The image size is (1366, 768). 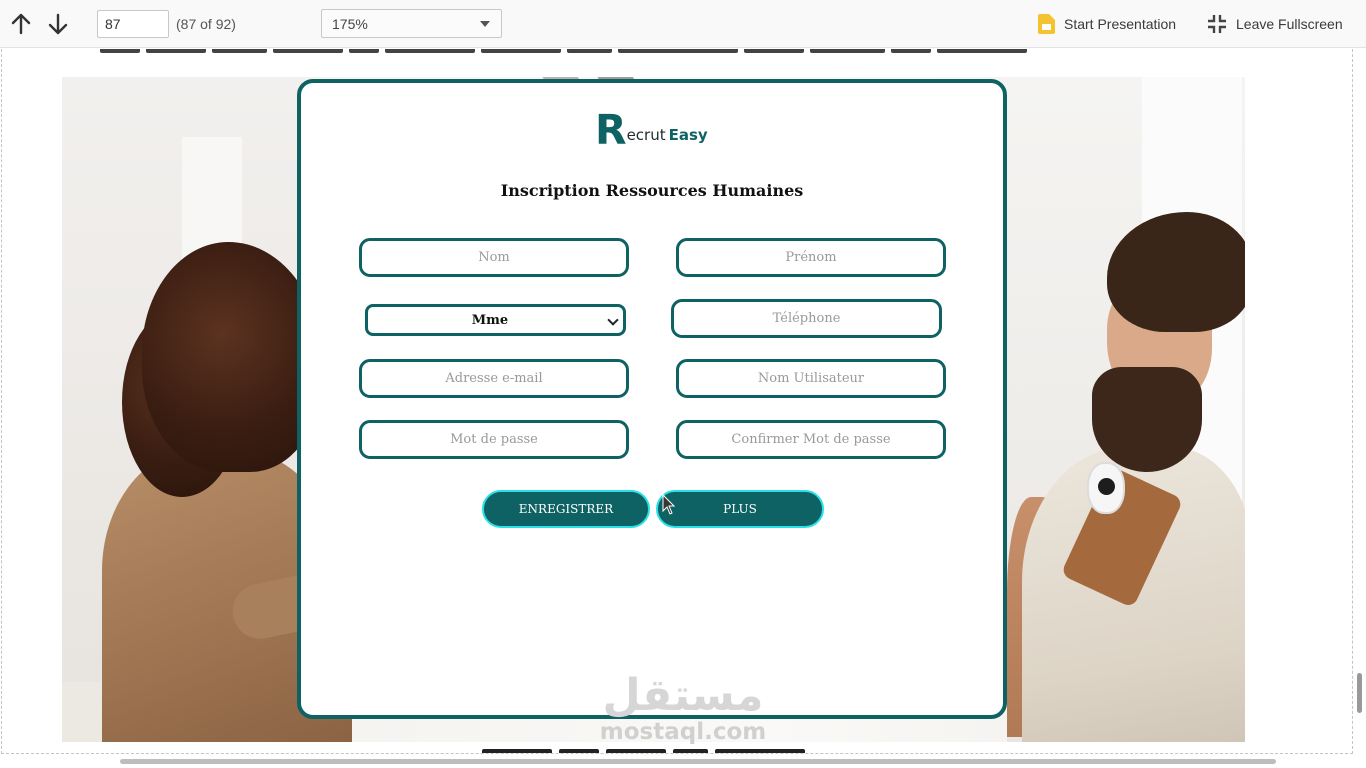 What do you see at coordinates (490, 320) in the screenshot?
I see `civilite-value: Mme` at bounding box center [490, 320].